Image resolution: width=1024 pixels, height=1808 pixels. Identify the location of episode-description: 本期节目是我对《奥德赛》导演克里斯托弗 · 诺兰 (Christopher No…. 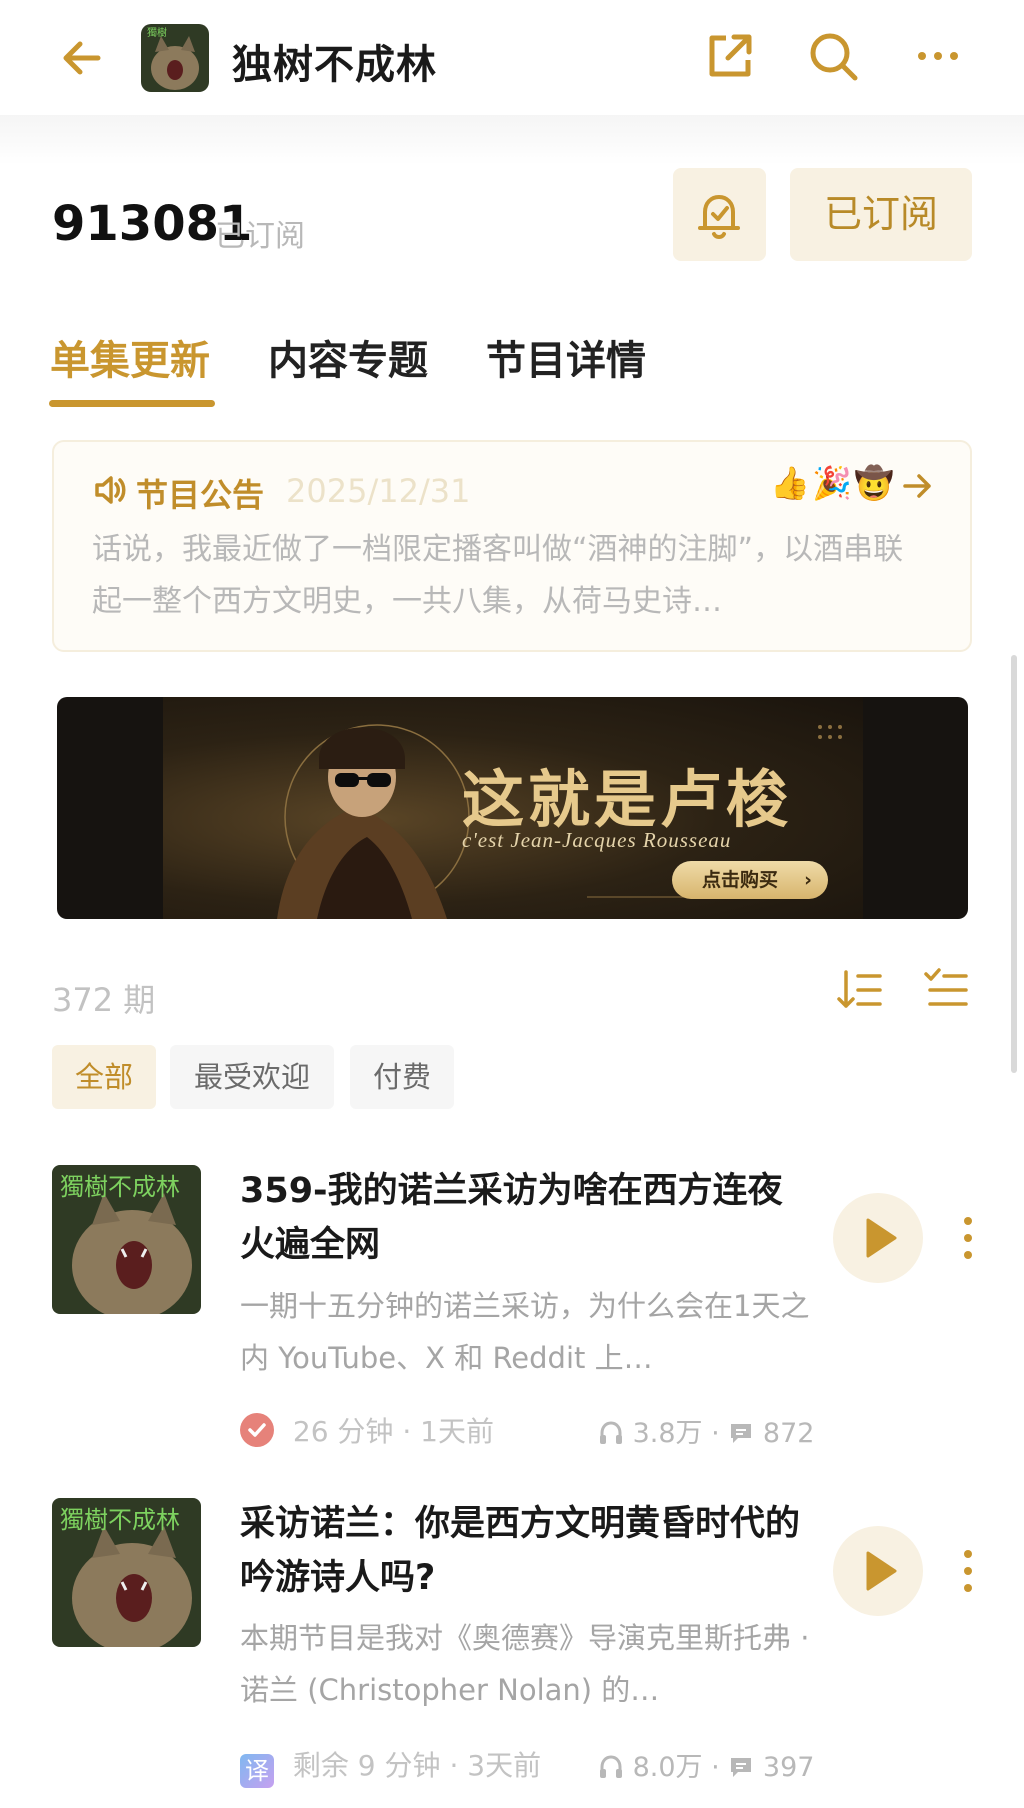
(525, 1664).